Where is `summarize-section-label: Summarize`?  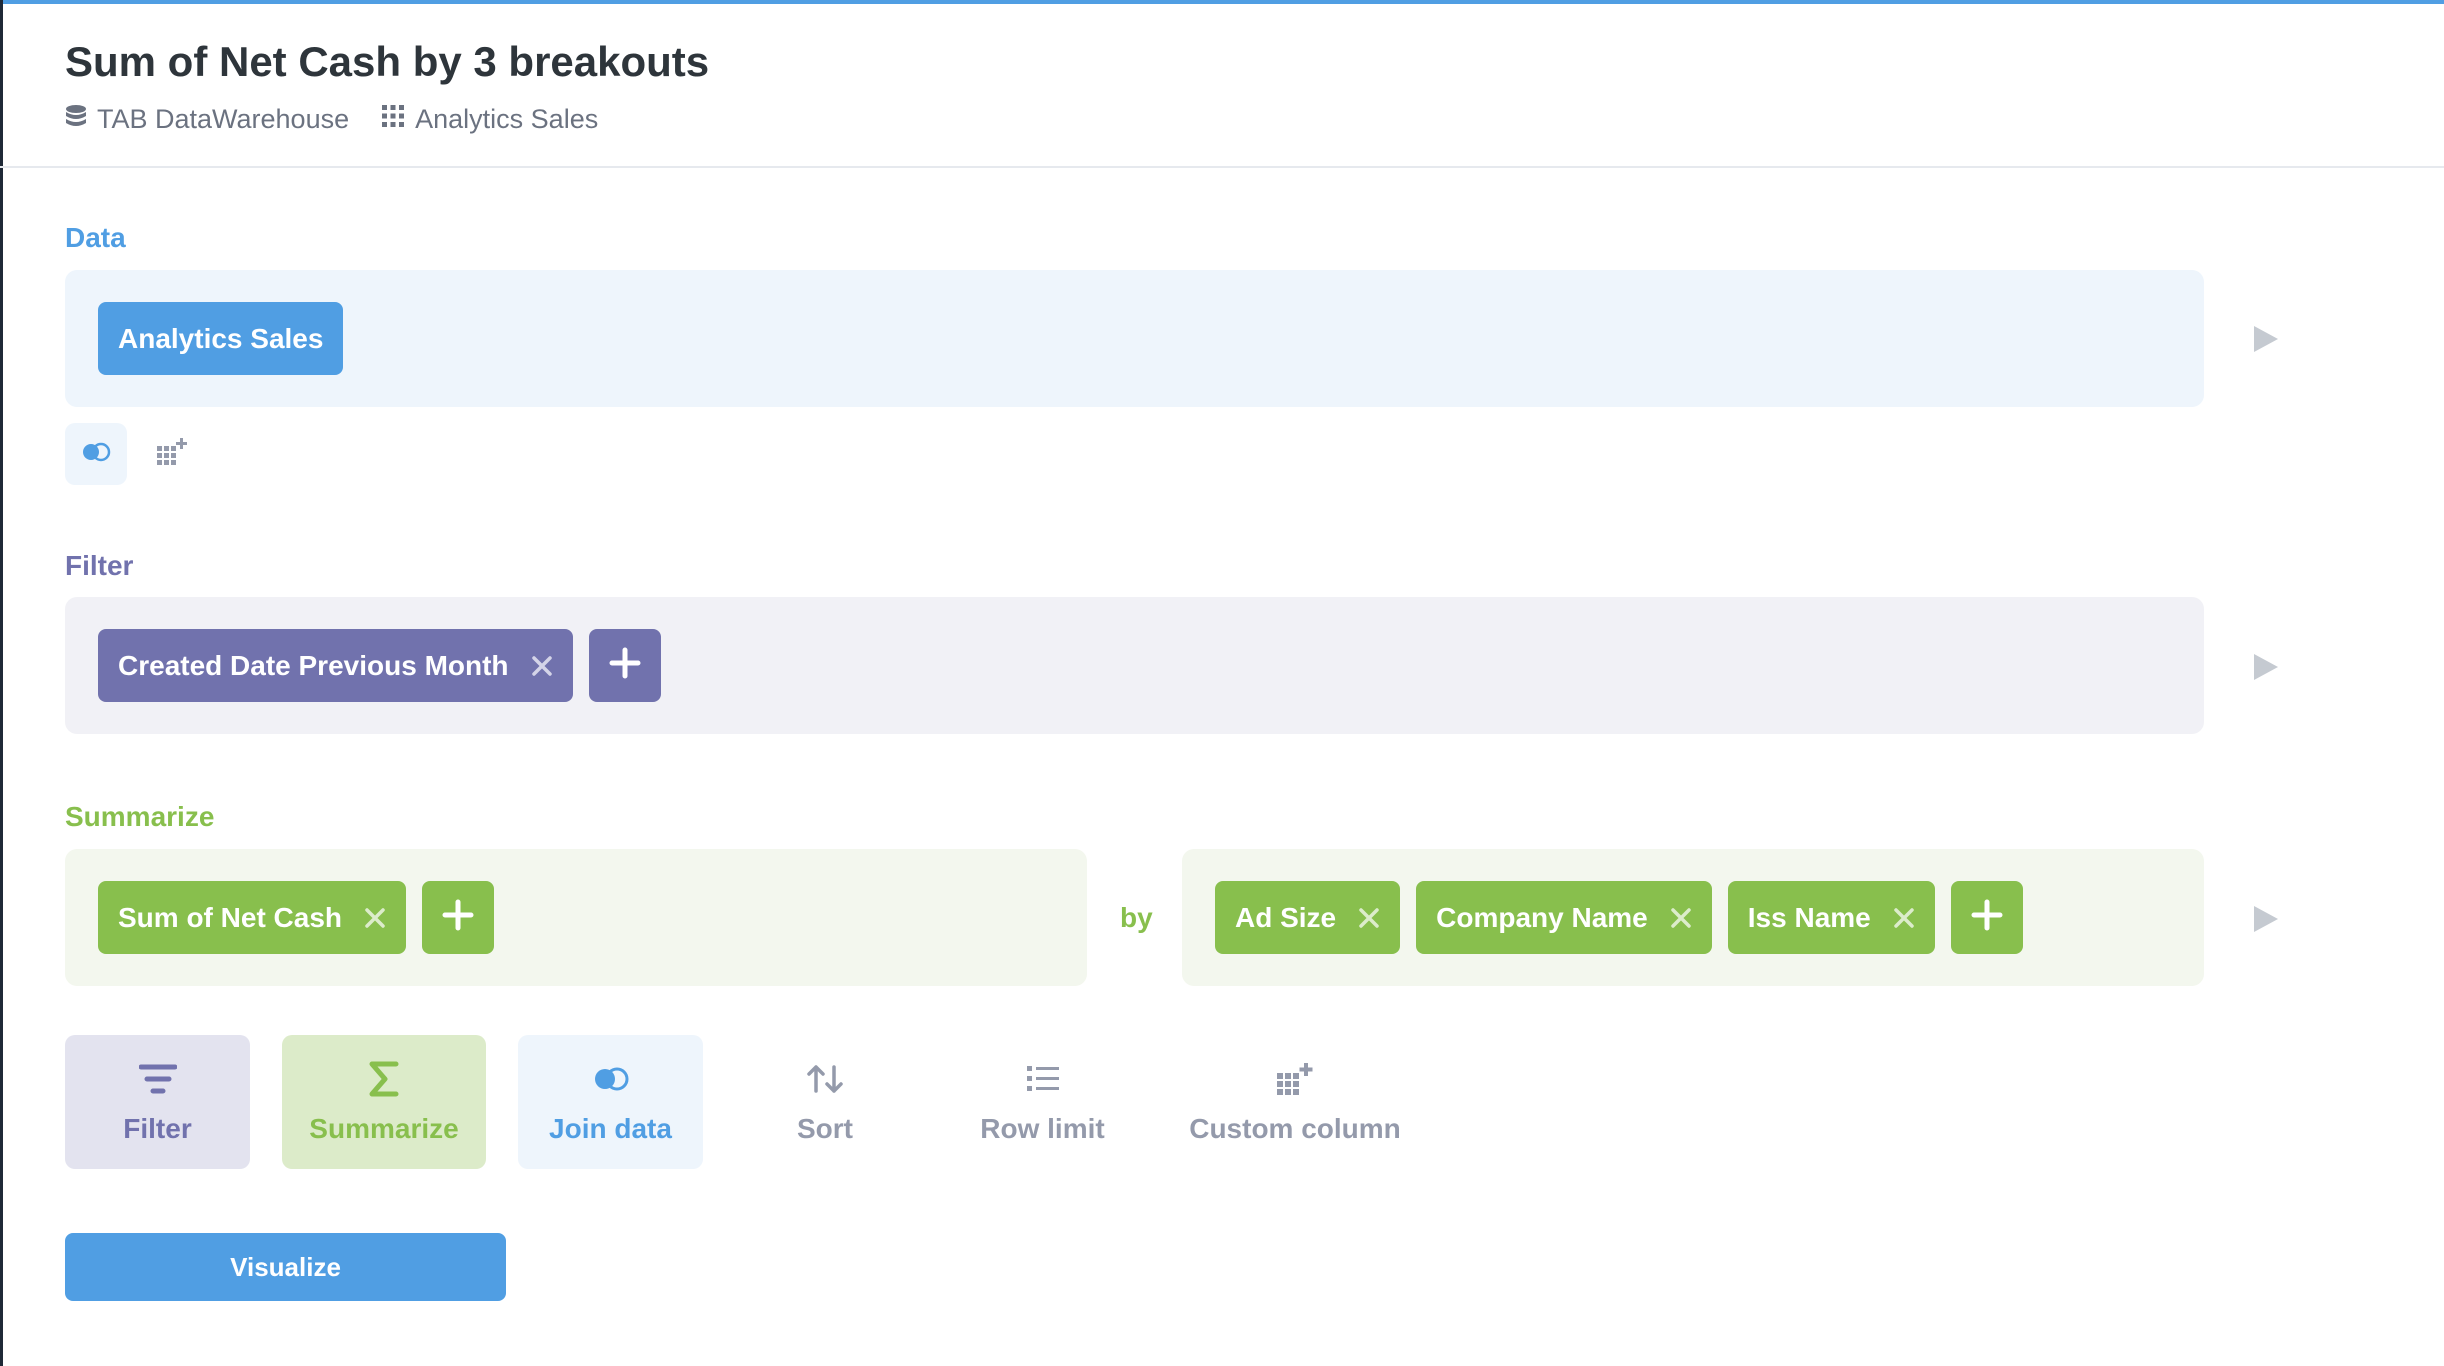
summarize-section-label: Summarize is located at coordinates (140, 816).